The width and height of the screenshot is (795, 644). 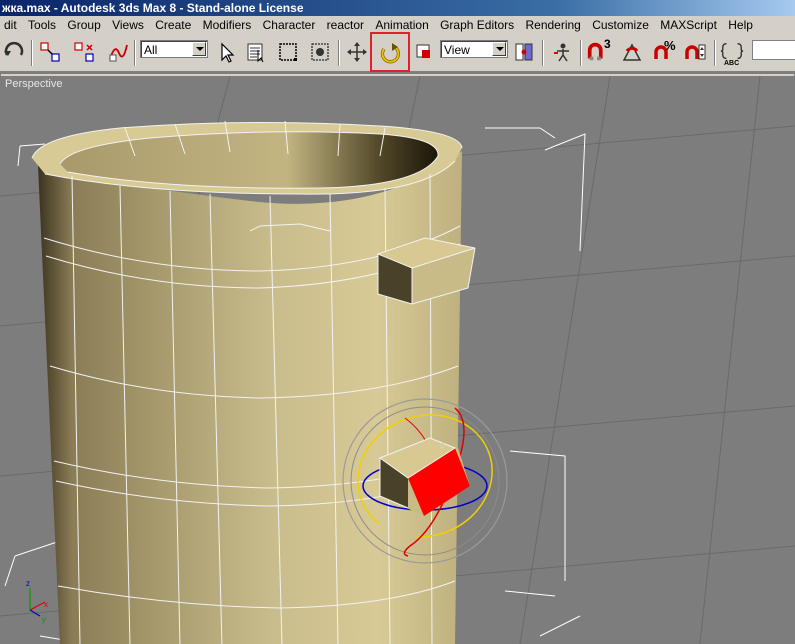 What do you see at coordinates (288, 52) in the screenshot?
I see `rectangular-selection-icon` at bounding box center [288, 52].